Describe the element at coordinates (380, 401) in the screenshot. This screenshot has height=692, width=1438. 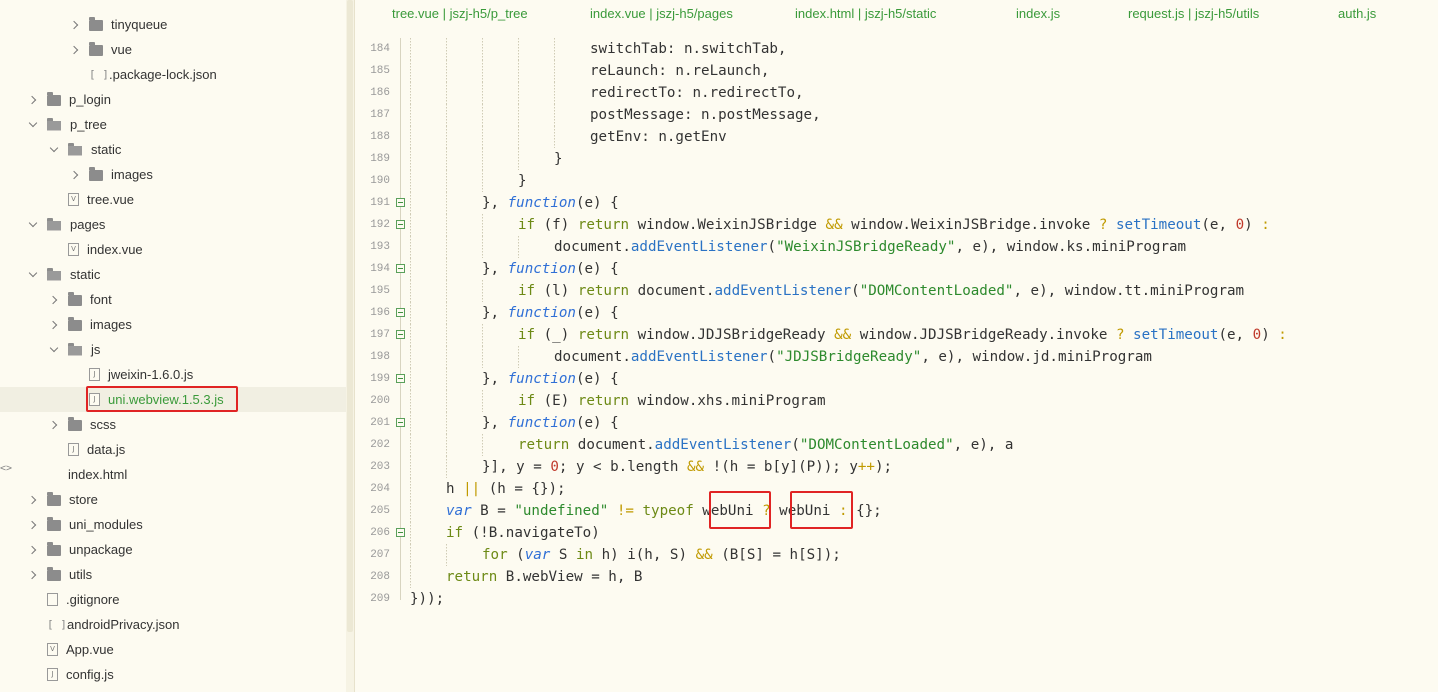
I see `line-number: 200` at that location.